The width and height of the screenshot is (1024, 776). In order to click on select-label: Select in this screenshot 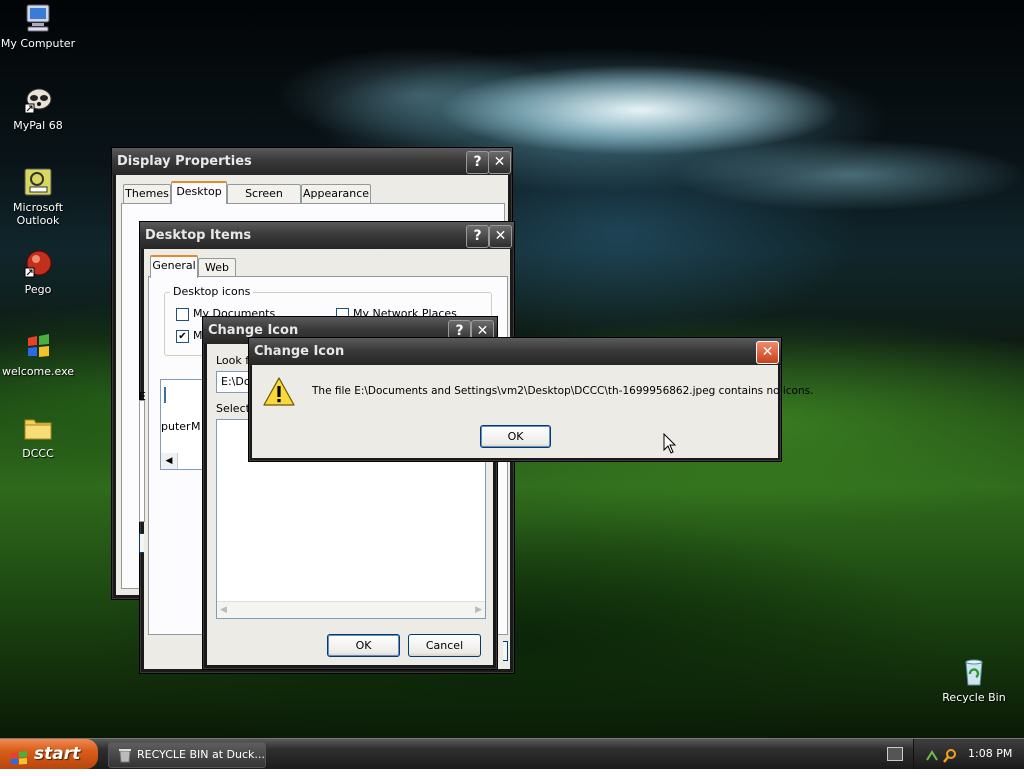, I will do `click(233, 408)`.